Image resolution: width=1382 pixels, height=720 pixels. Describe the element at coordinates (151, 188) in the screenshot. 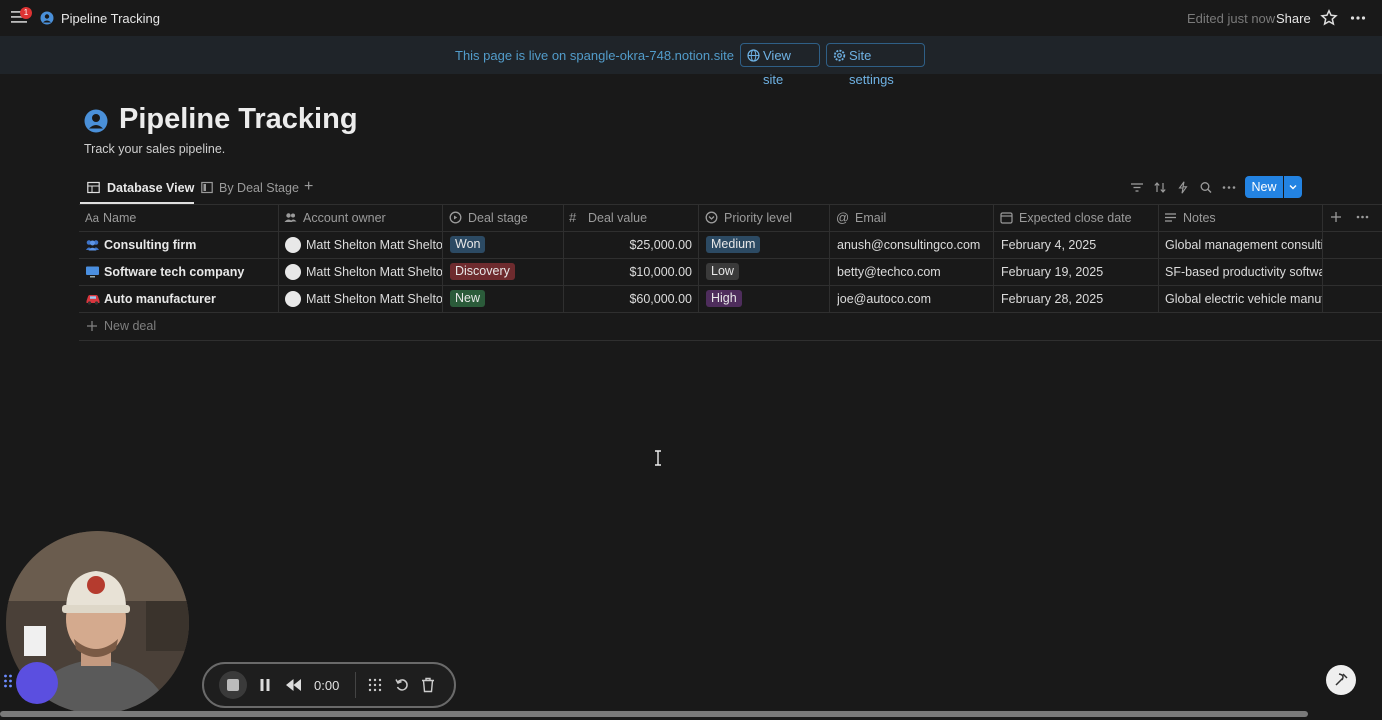

I see `tab-database-view-label: Database View` at that location.